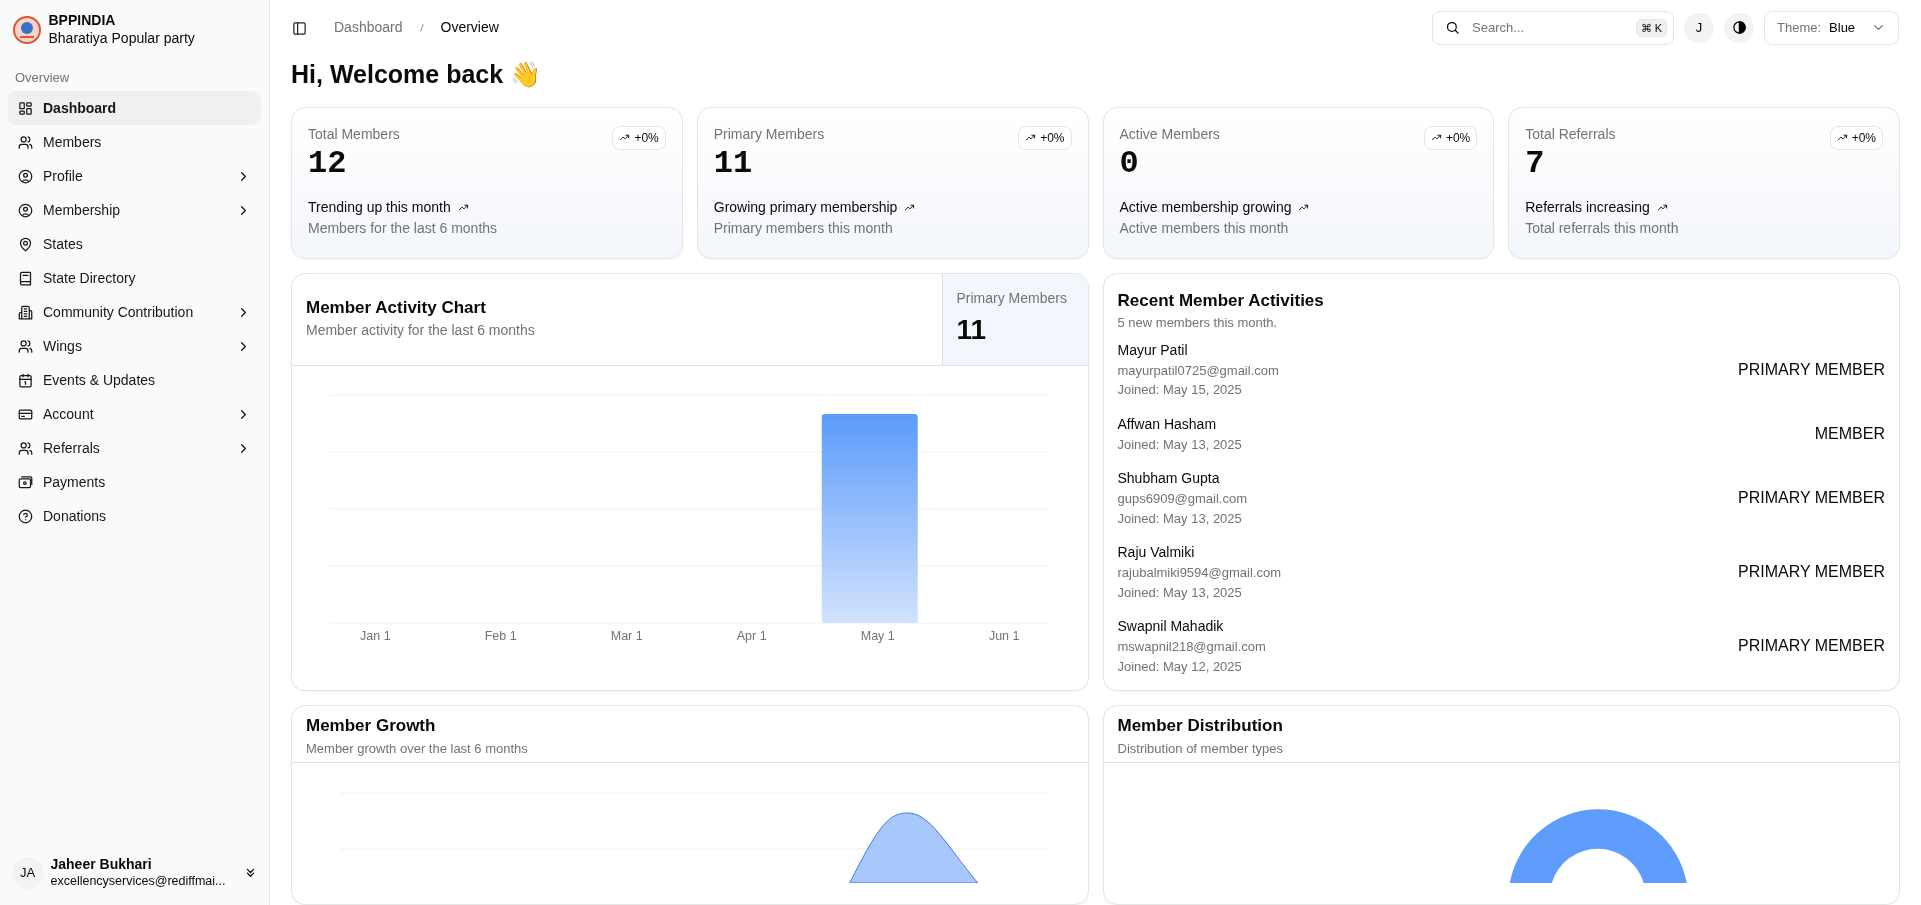 This screenshot has height=905, width=1921. What do you see at coordinates (134, 312) in the screenshot?
I see `sidebar-item: Community Contribution` at bounding box center [134, 312].